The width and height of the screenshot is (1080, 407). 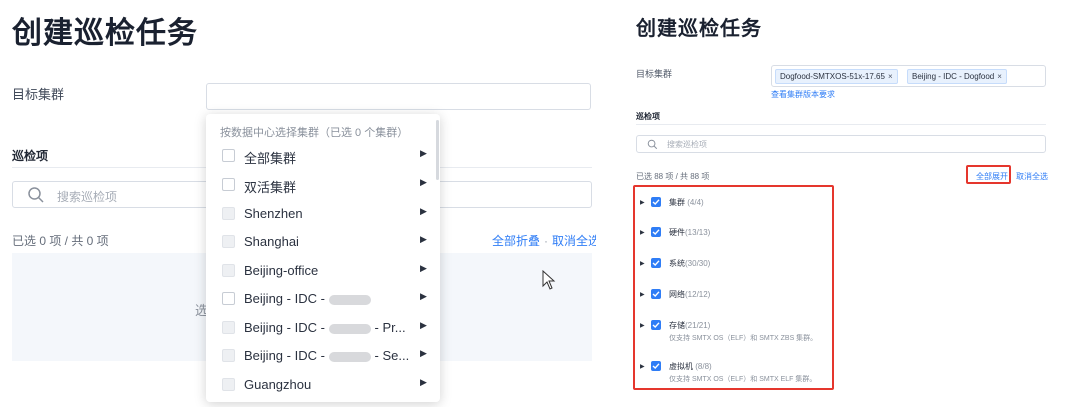 What do you see at coordinates (698, 325) in the screenshot?
I see `item-count: (21/21)` at bounding box center [698, 325].